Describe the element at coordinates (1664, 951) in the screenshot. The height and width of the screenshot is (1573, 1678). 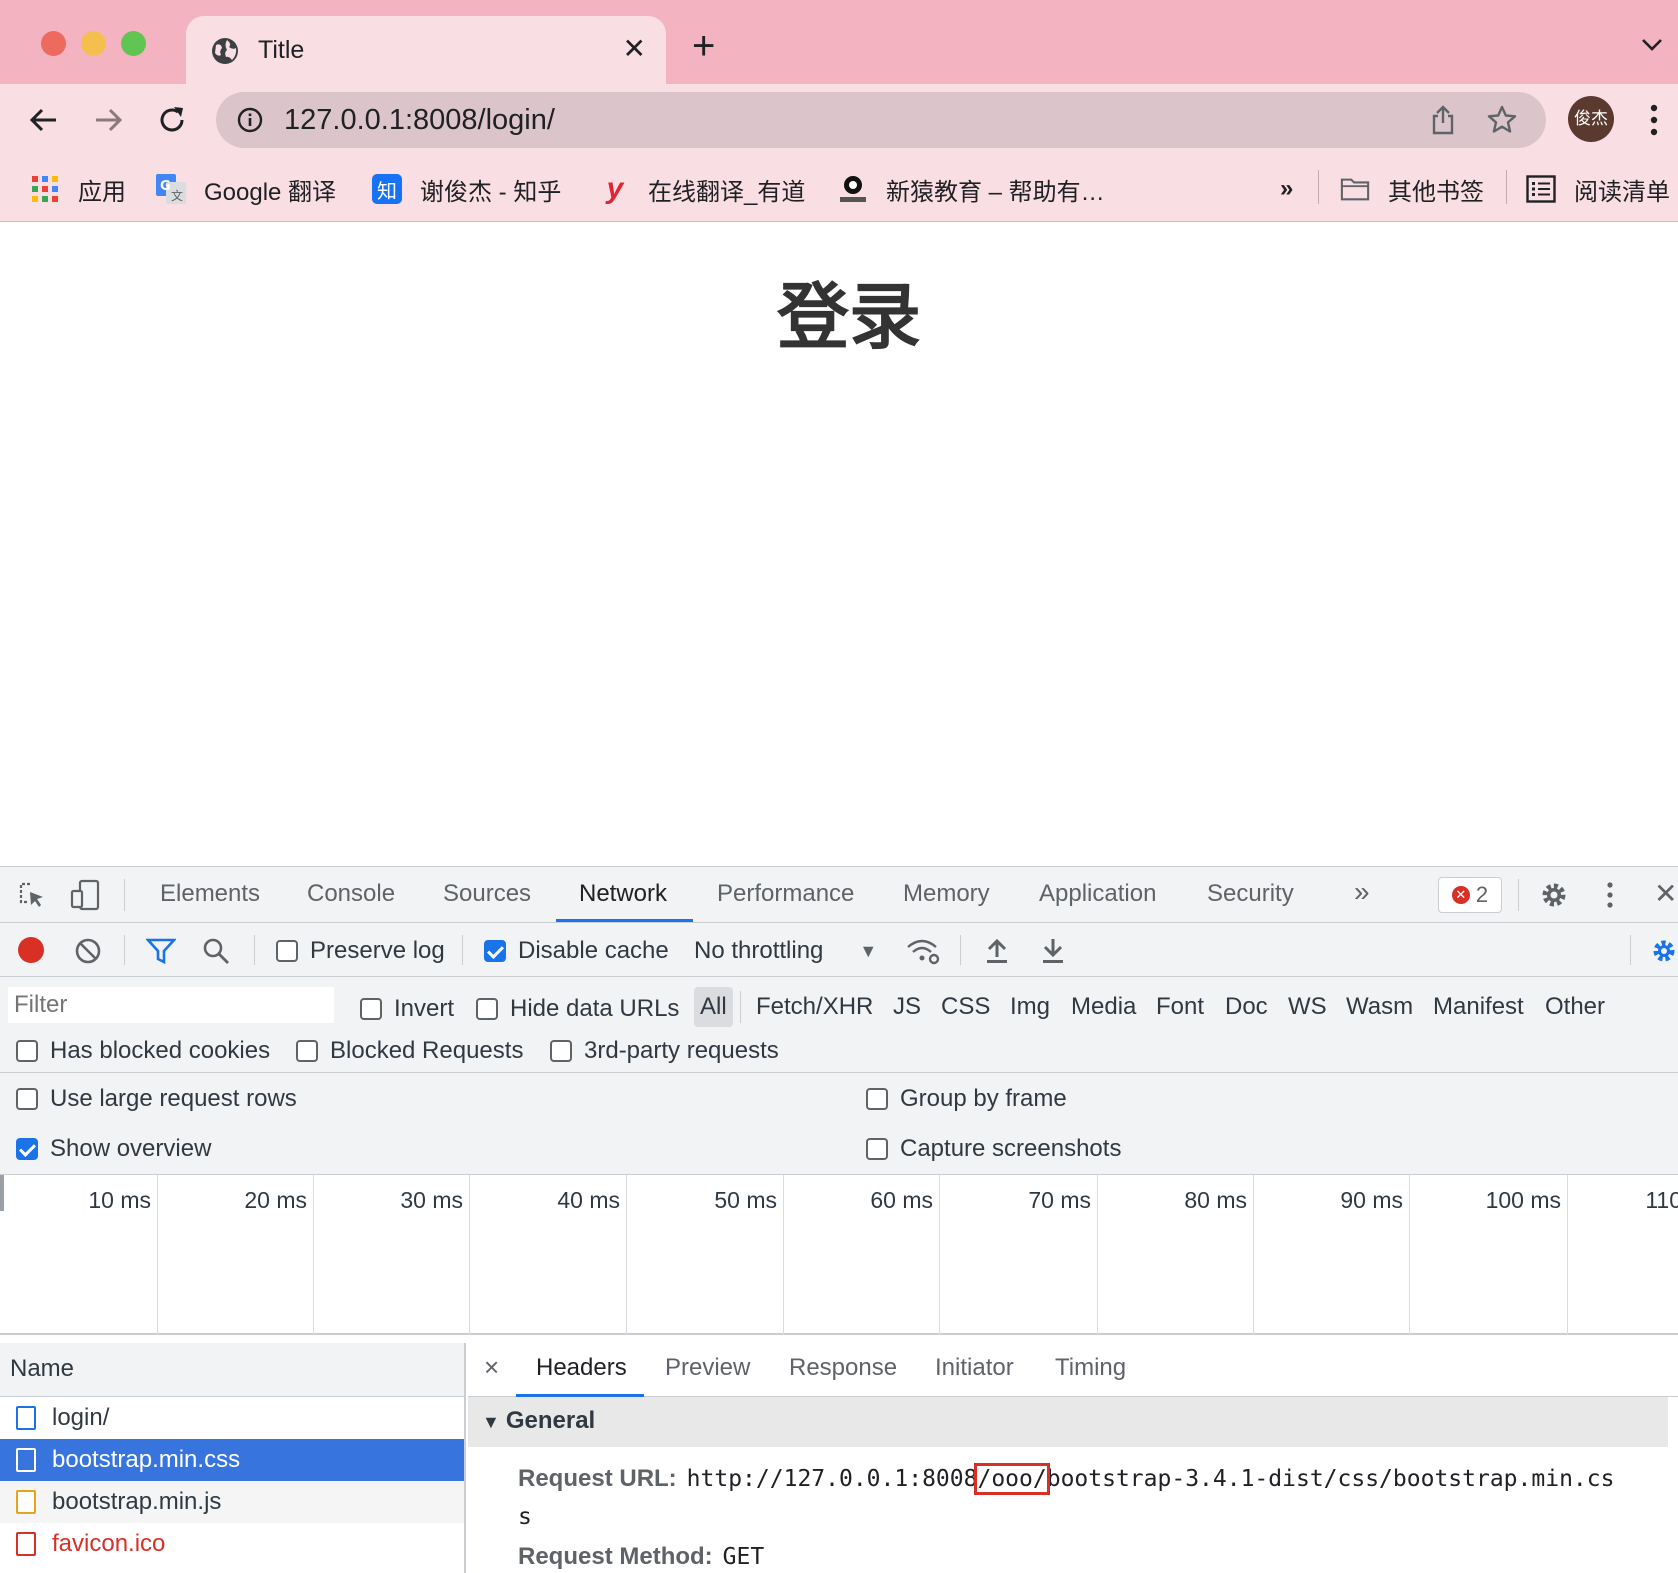
I see `network-settings-gear-icon` at that location.